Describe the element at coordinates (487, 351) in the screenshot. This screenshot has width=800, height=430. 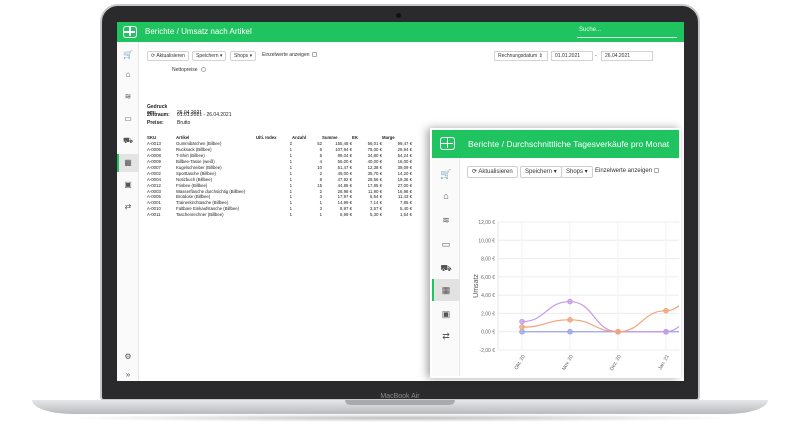
I see `y-tick-label: -2,00 €` at that location.